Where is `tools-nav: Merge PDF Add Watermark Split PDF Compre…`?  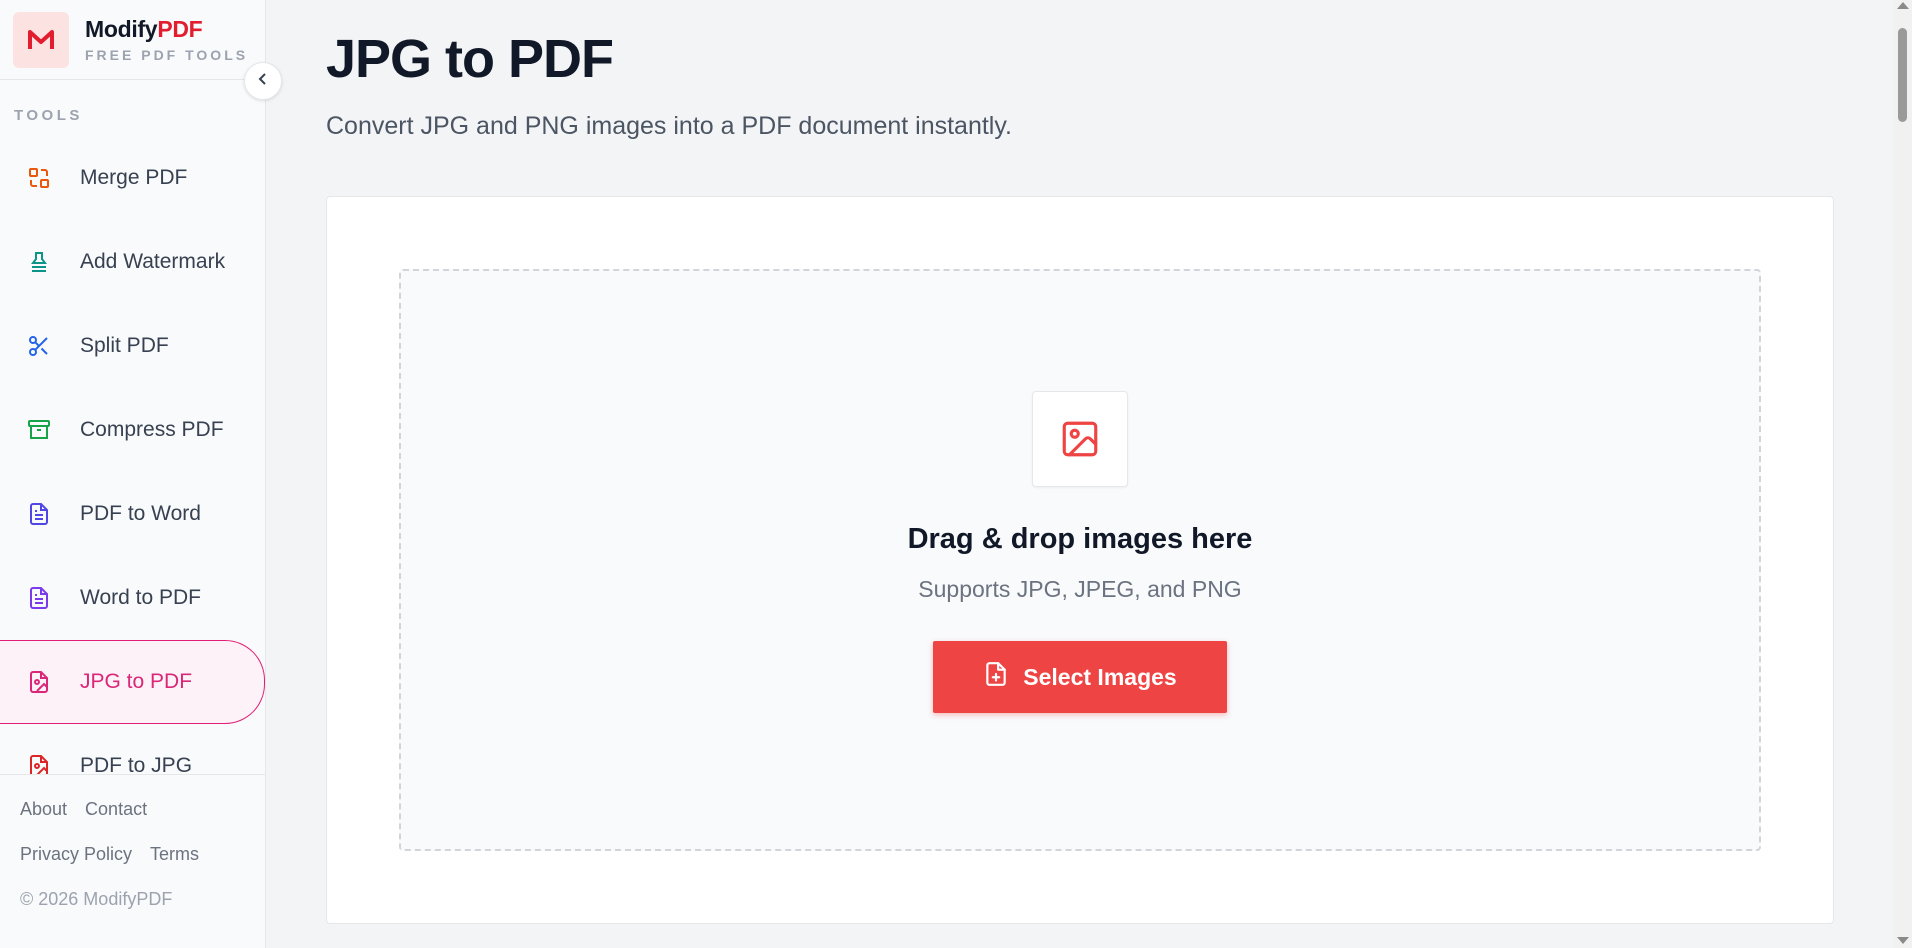
tools-nav: Merge PDF Add Watermark Split PDF Compre… is located at coordinates (133, 455).